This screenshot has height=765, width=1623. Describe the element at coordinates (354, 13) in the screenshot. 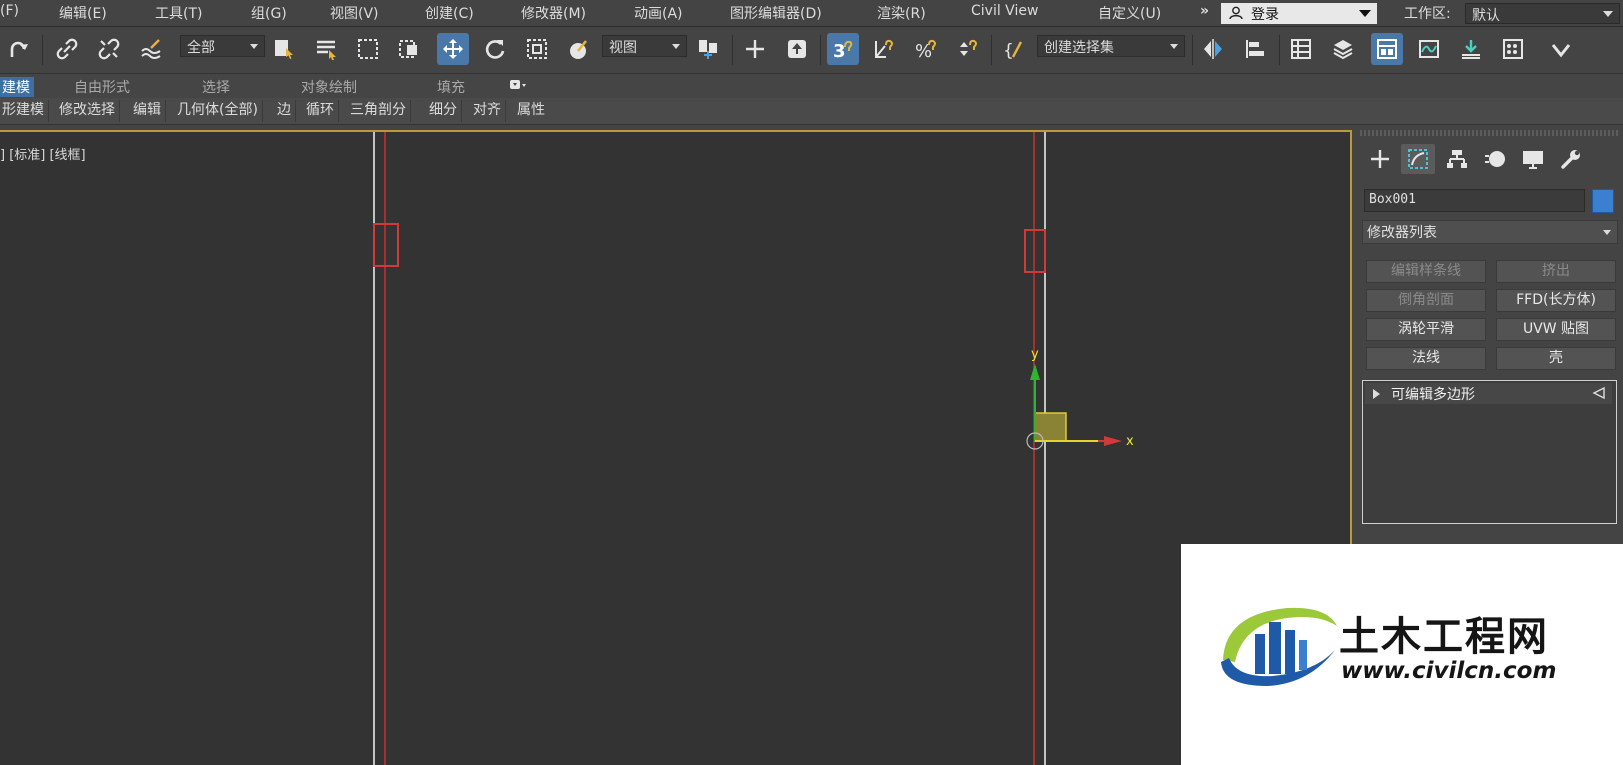

I see `menu-view: 视图(V)` at that location.